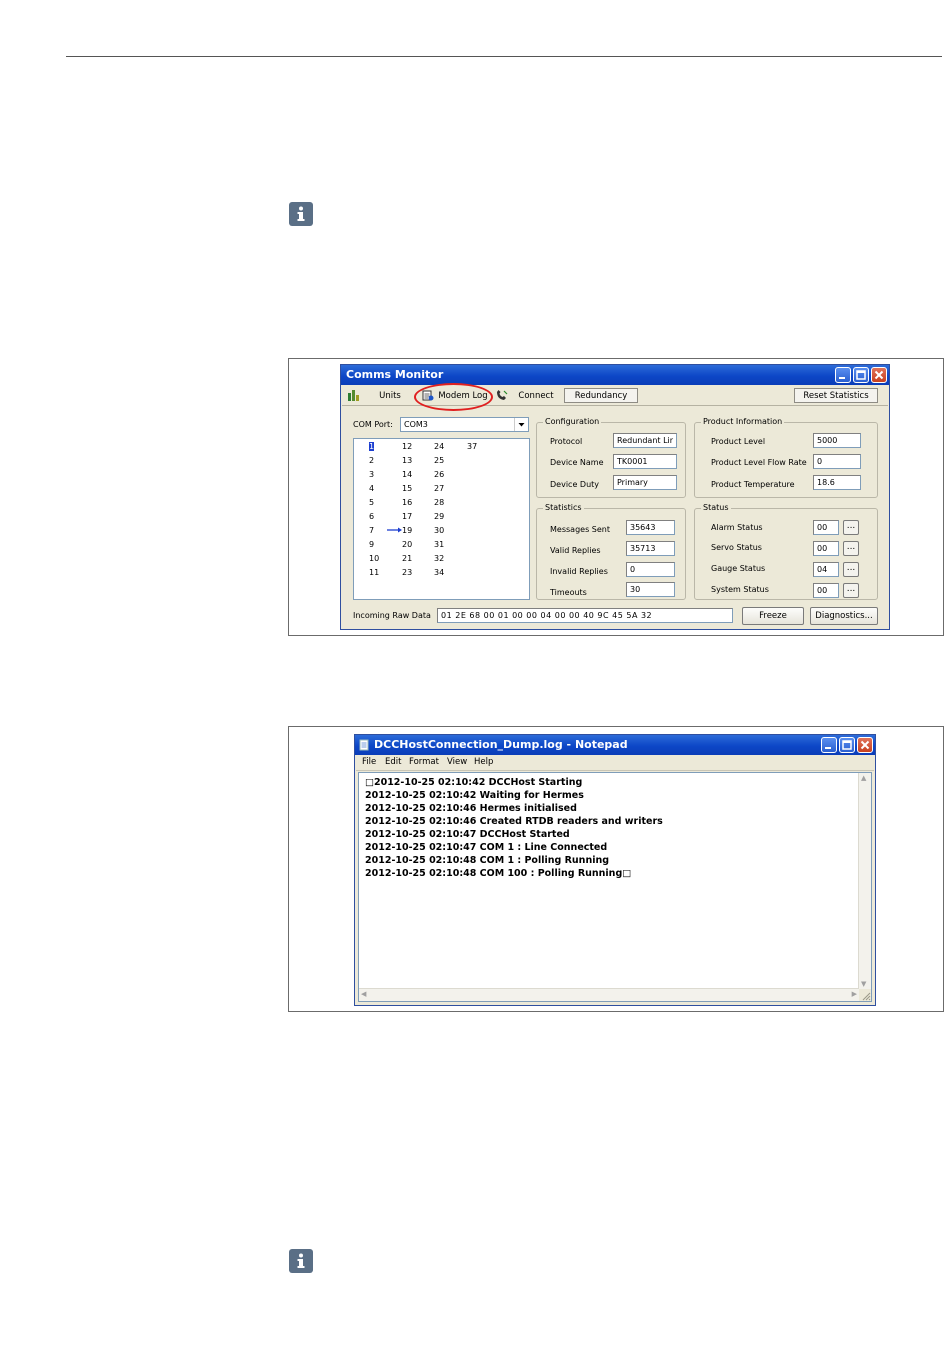 This screenshot has height=1370, width=950. Describe the element at coordinates (471, 808) in the screenshot. I see `log-line: 2012-10-25 02:10:46 Hermes initialised` at that location.